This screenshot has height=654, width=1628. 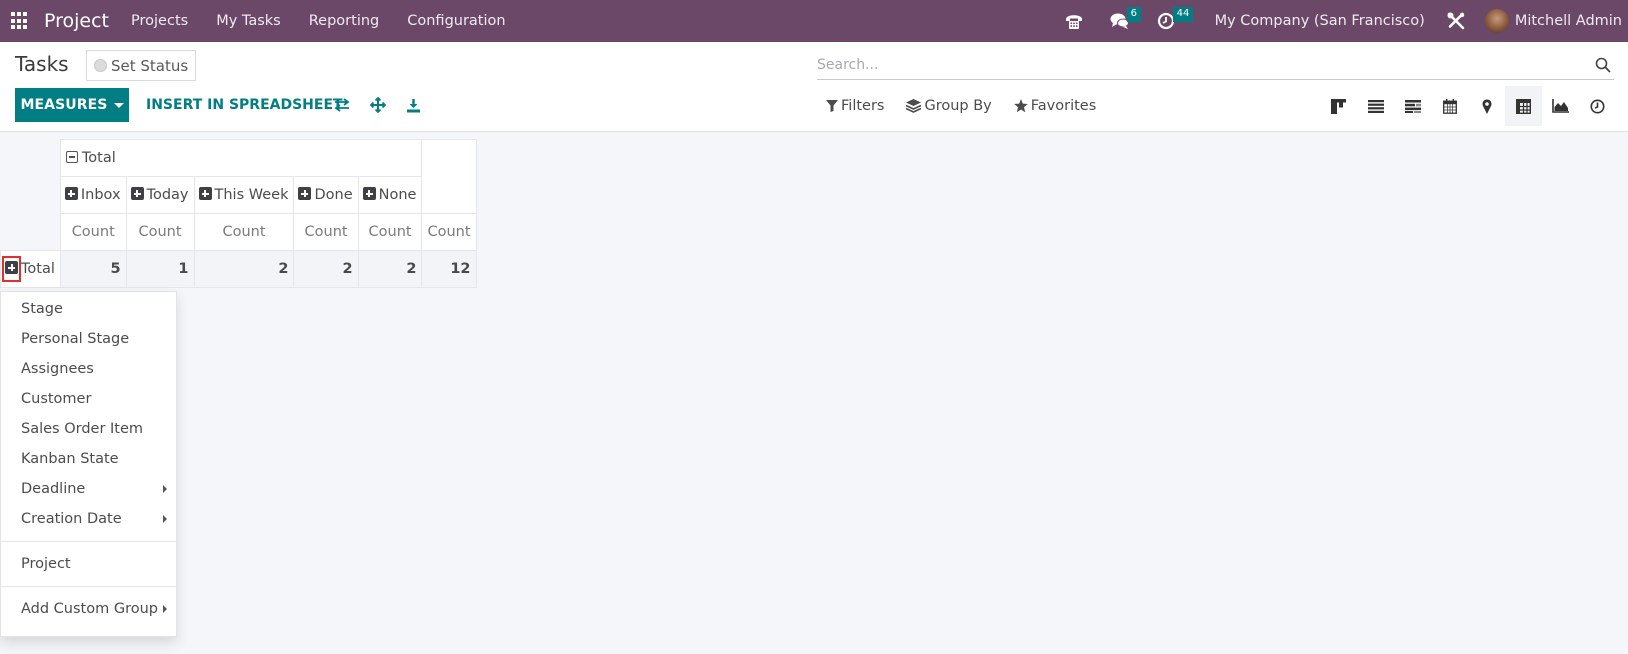 I want to click on add-custom-group: Add Custom Group, so click(x=88, y=609).